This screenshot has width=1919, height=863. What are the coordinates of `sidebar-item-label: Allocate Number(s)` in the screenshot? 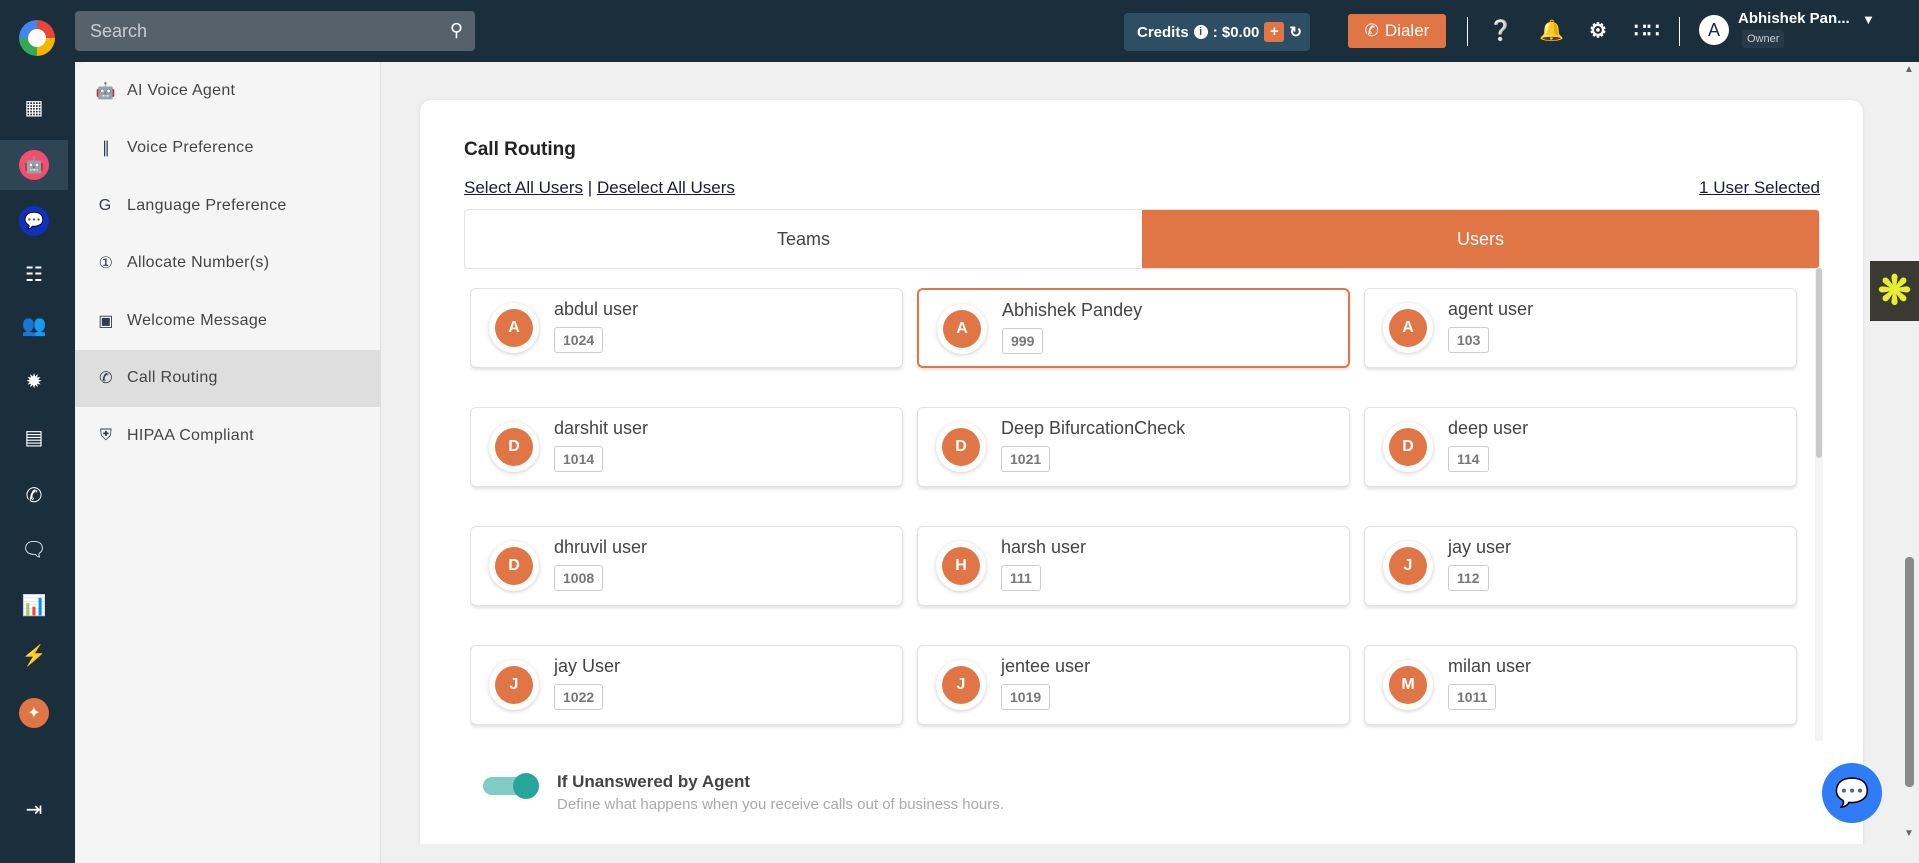 It's located at (198, 263).